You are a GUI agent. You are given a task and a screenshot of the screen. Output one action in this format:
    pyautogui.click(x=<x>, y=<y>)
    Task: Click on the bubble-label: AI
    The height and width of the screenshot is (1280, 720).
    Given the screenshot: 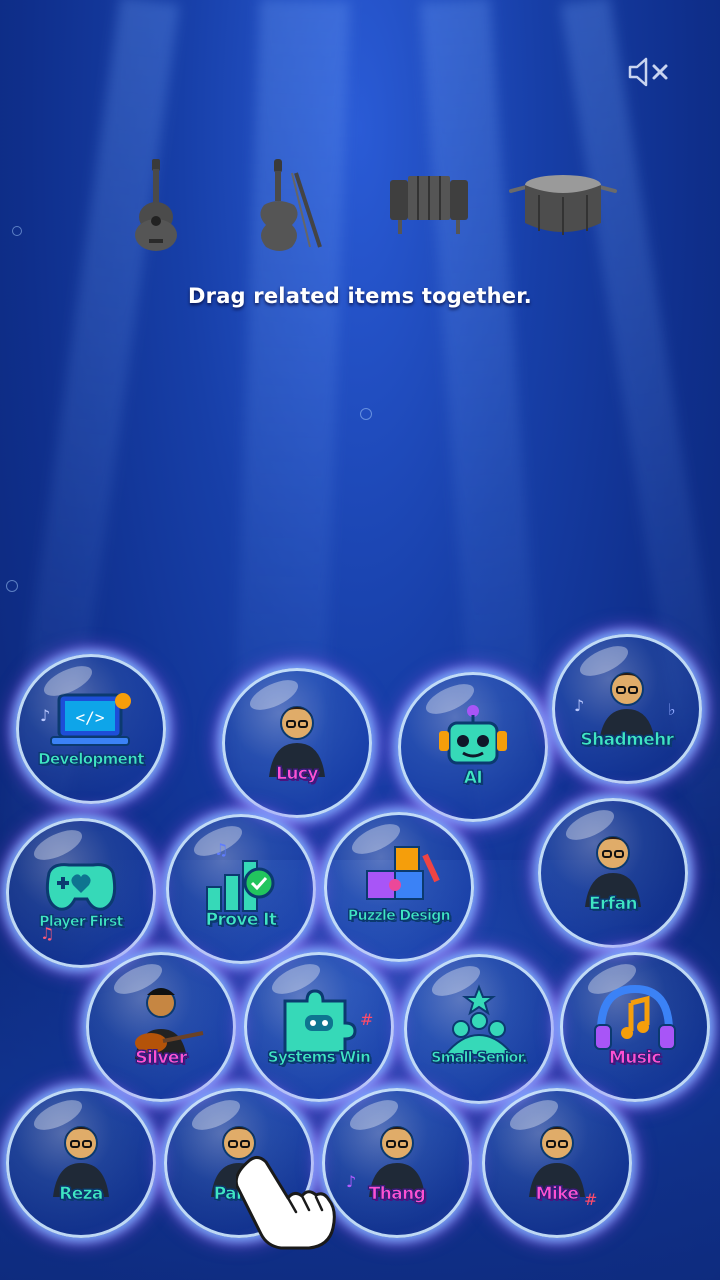 What is the action you would take?
    pyautogui.click(x=473, y=778)
    